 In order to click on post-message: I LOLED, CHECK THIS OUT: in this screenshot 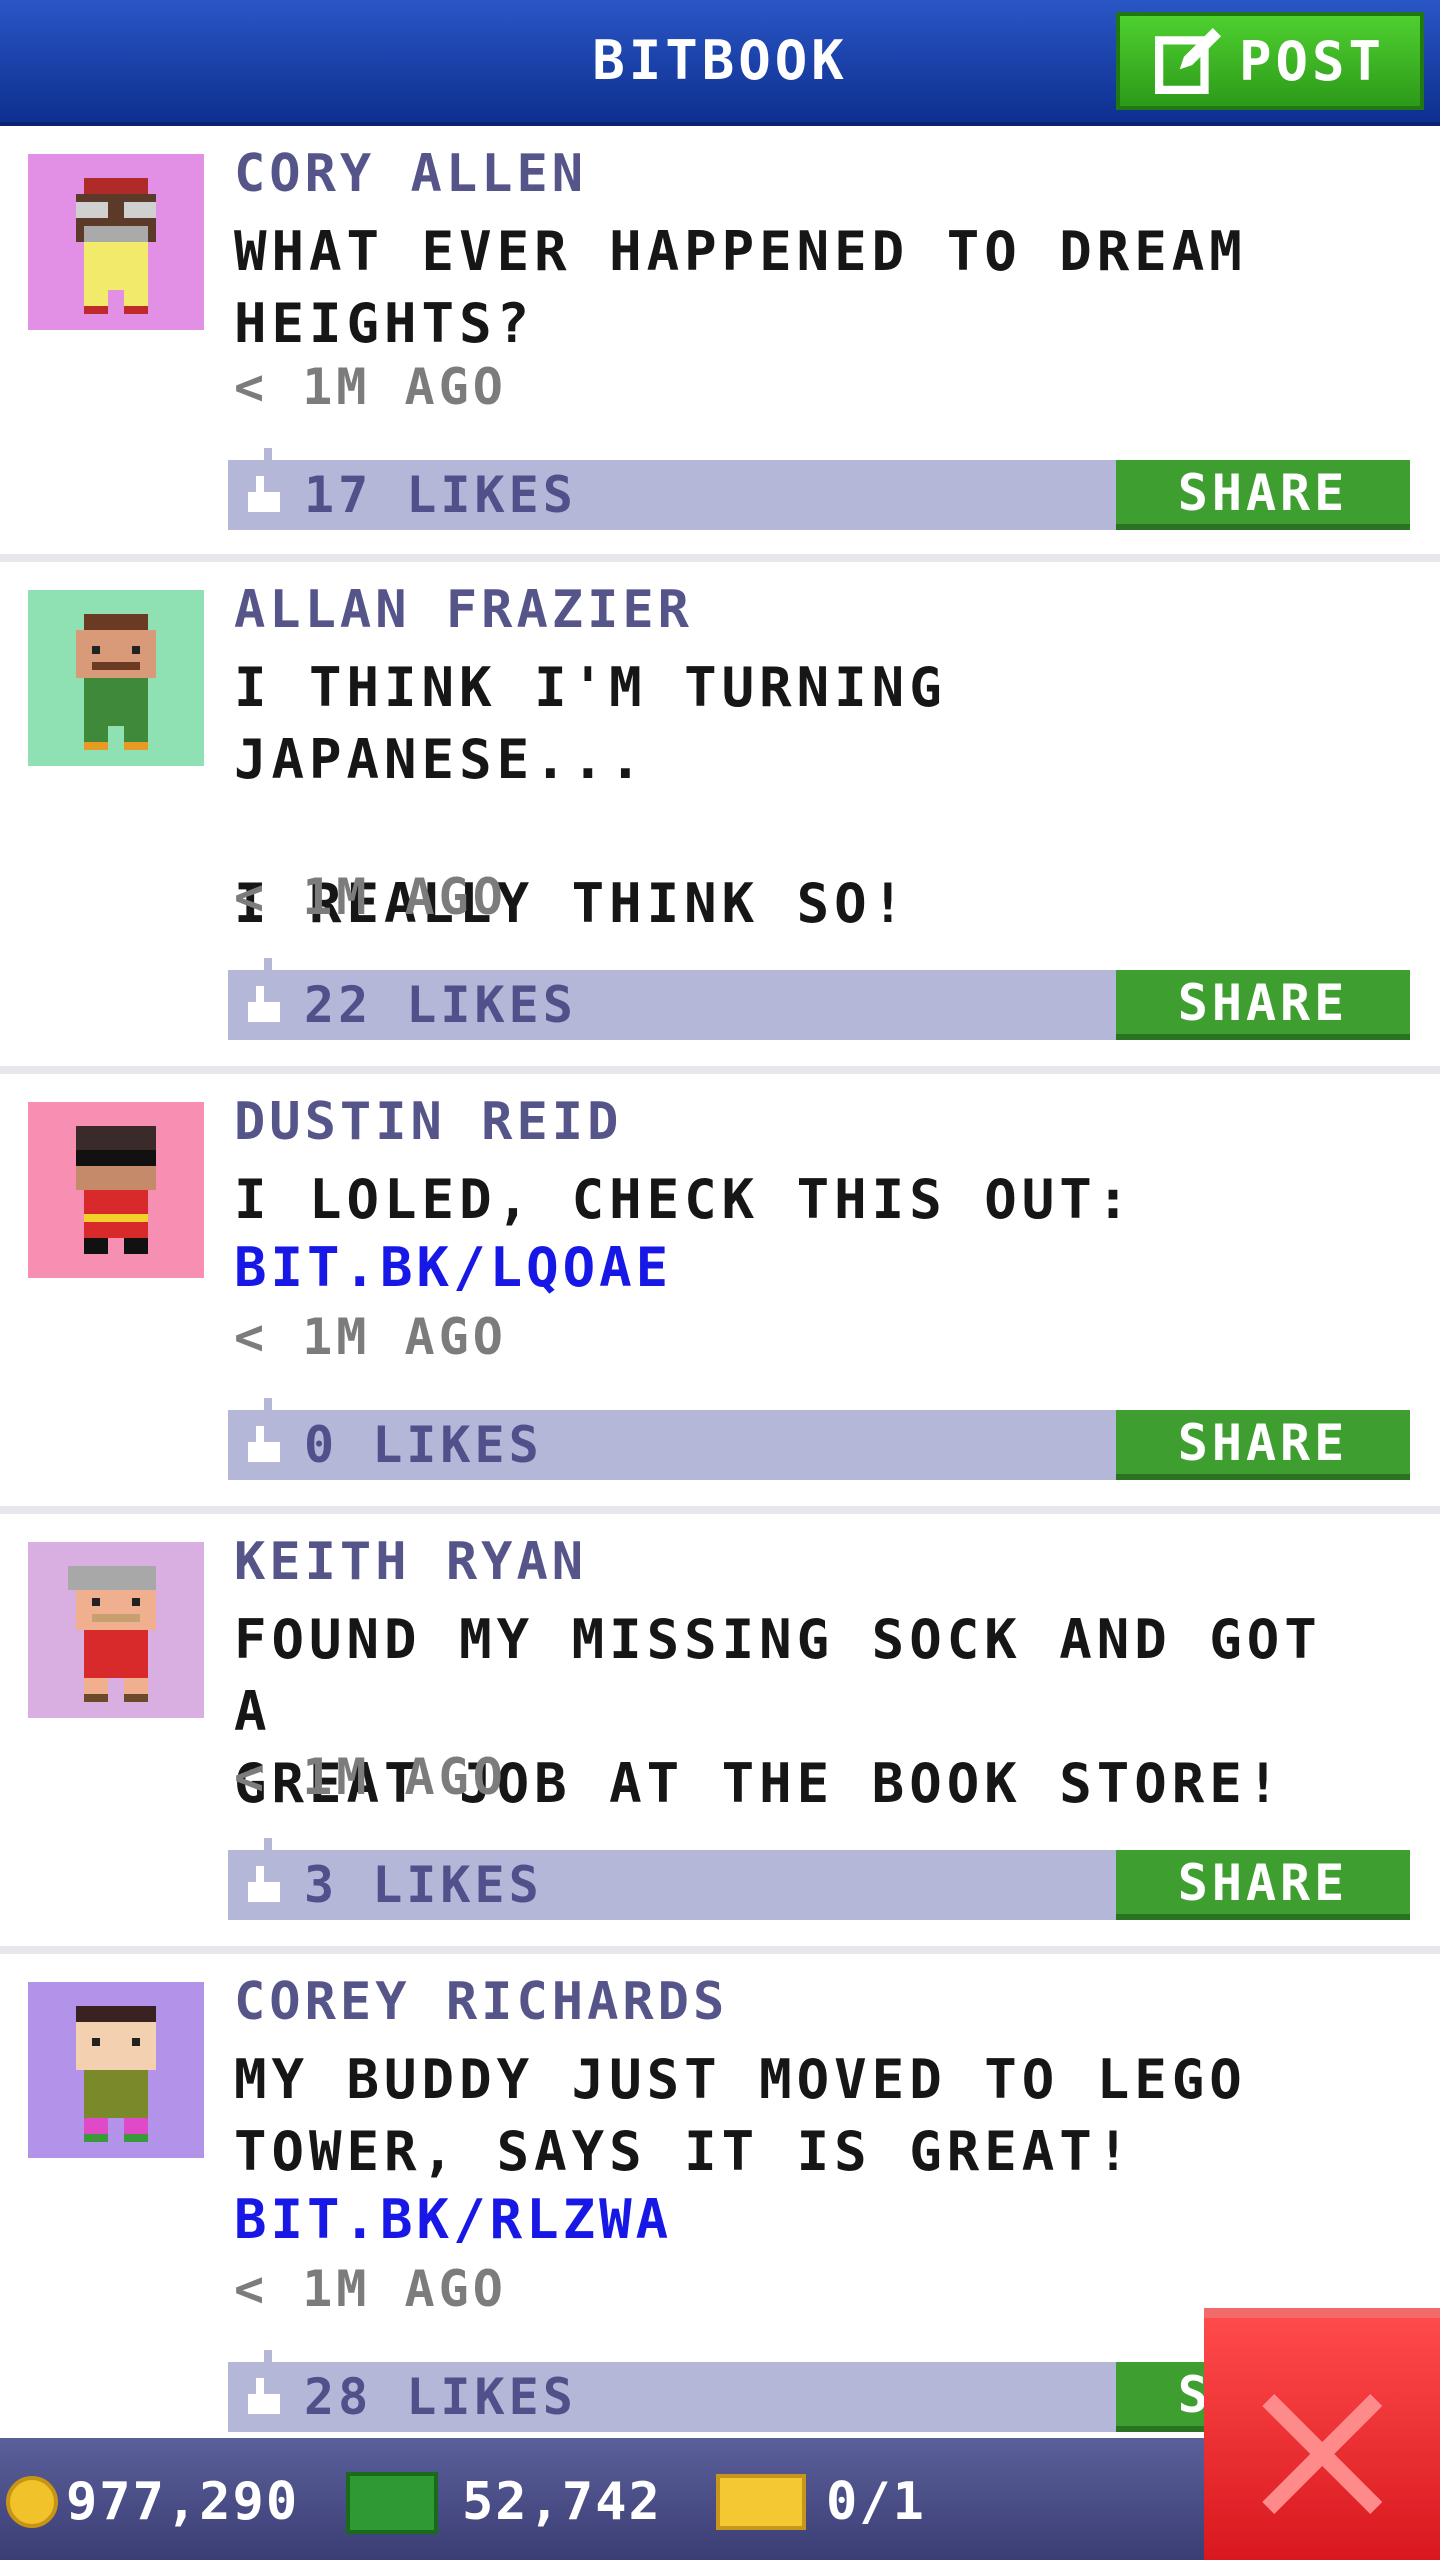, I will do `click(684, 1199)`.